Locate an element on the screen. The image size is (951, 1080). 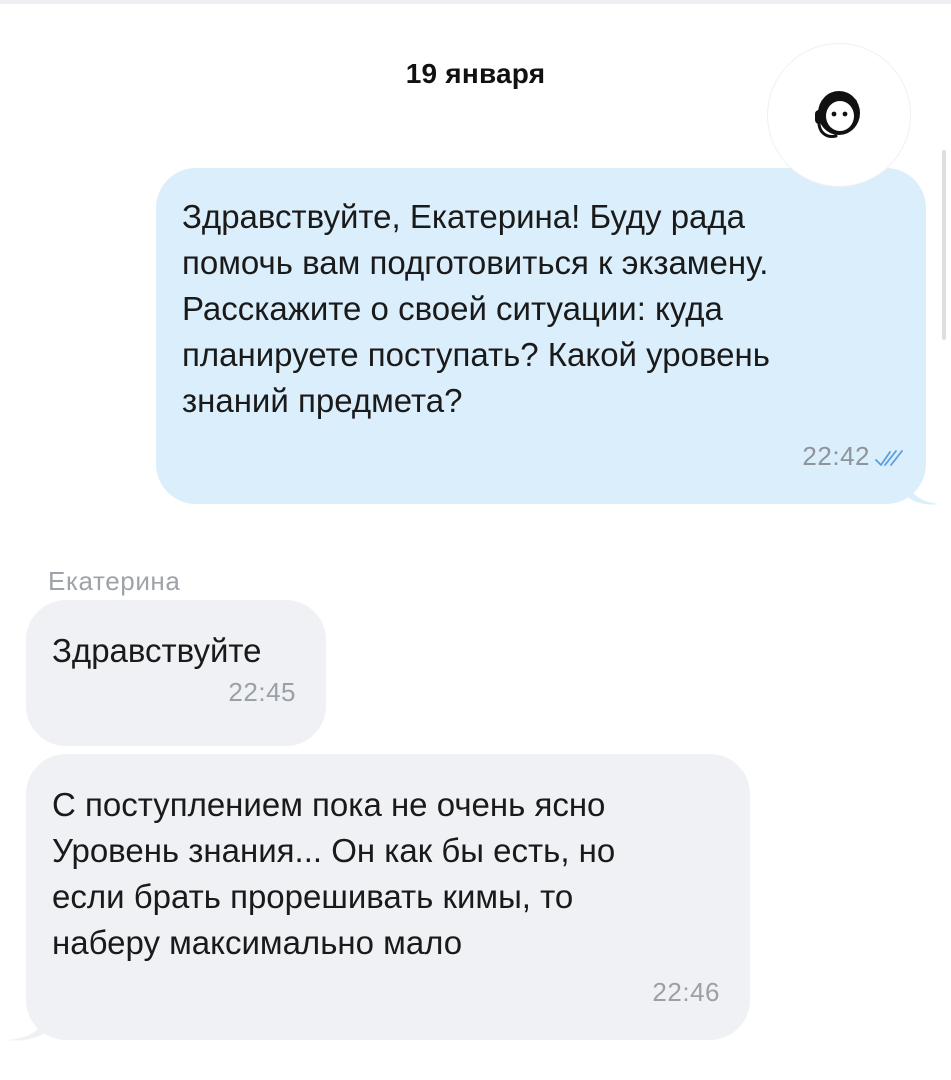
support-agent-icon is located at coordinates (837, 114).